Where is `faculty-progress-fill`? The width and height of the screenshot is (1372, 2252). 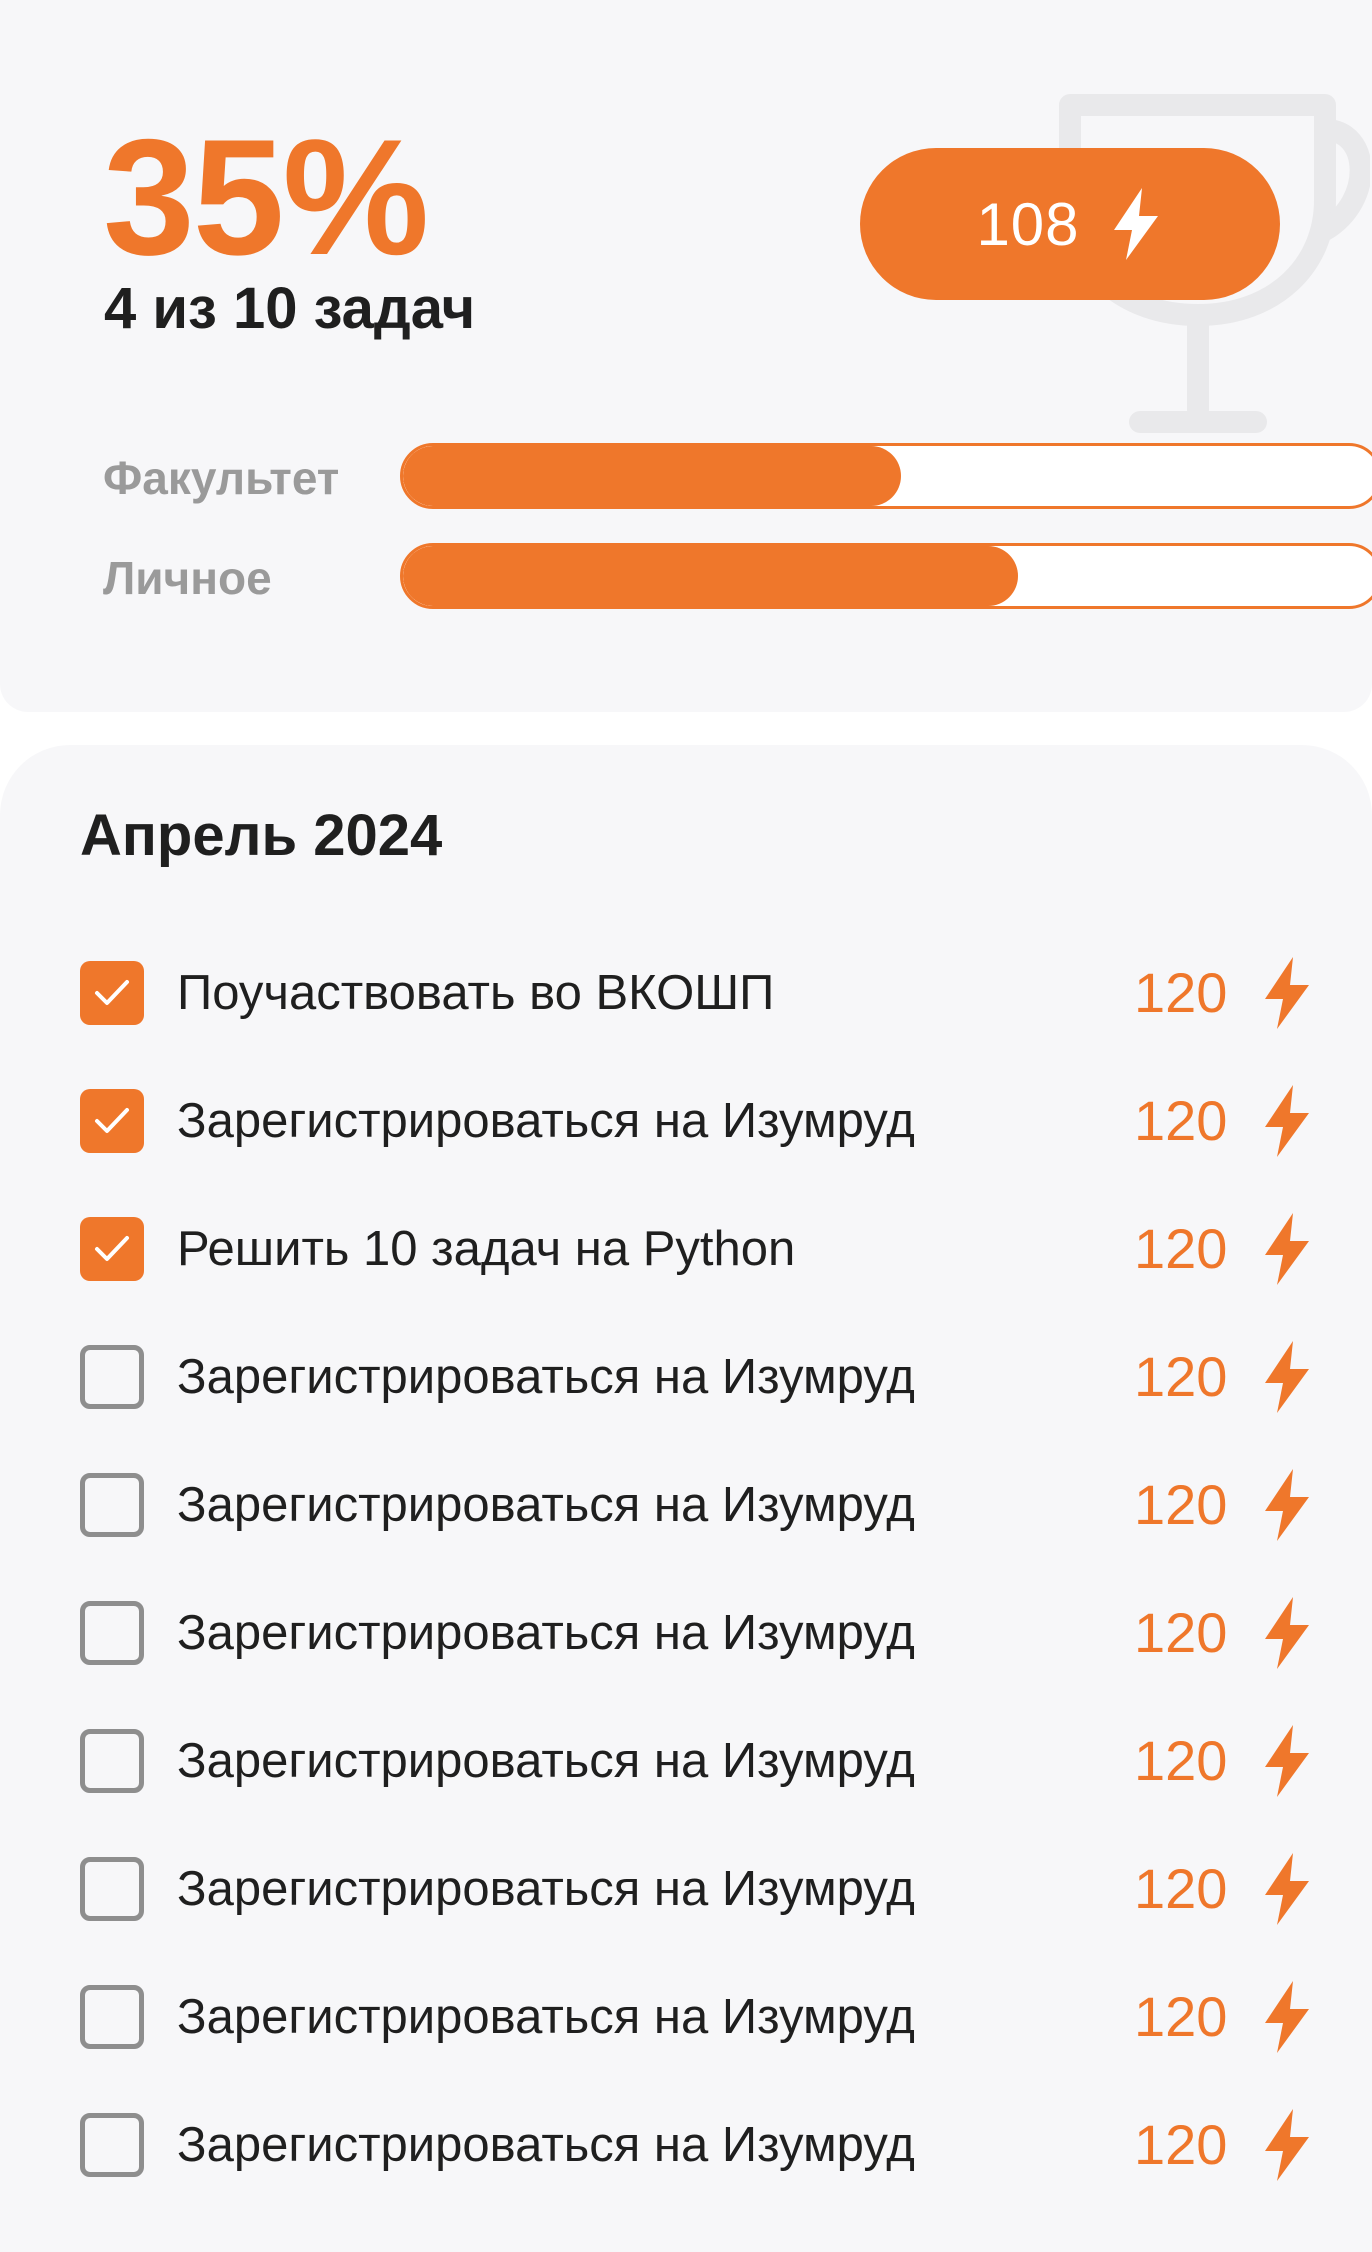
faculty-progress-fill is located at coordinates (652, 476).